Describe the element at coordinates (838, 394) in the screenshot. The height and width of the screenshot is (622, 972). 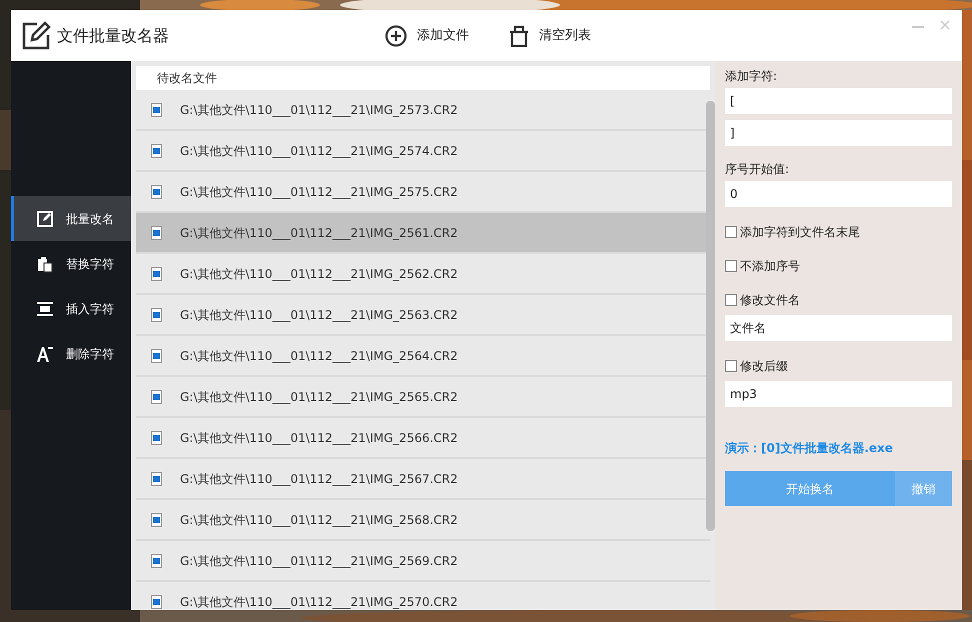
I see `input-field: mp3` at that location.